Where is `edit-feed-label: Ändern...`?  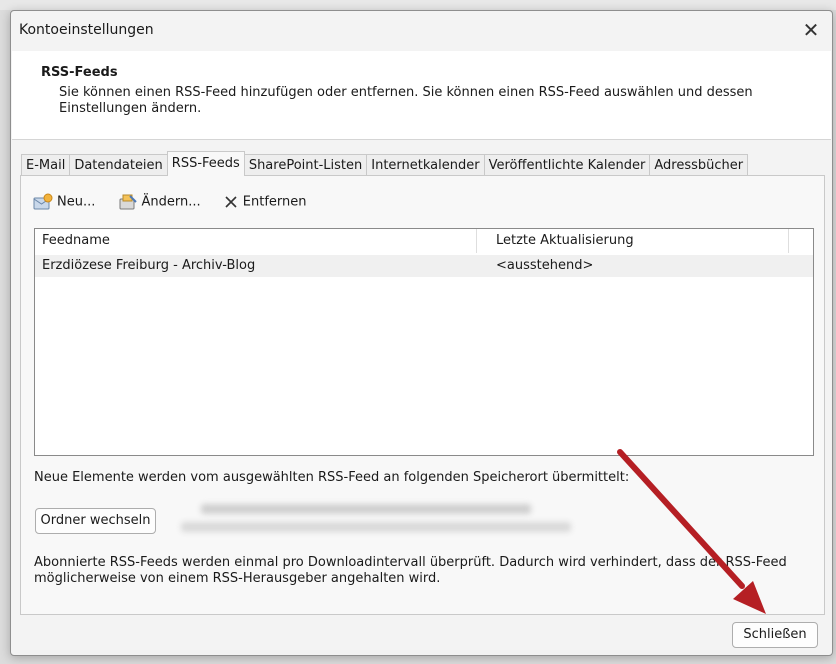 edit-feed-label: Ändern... is located at coordinates (171, 202).